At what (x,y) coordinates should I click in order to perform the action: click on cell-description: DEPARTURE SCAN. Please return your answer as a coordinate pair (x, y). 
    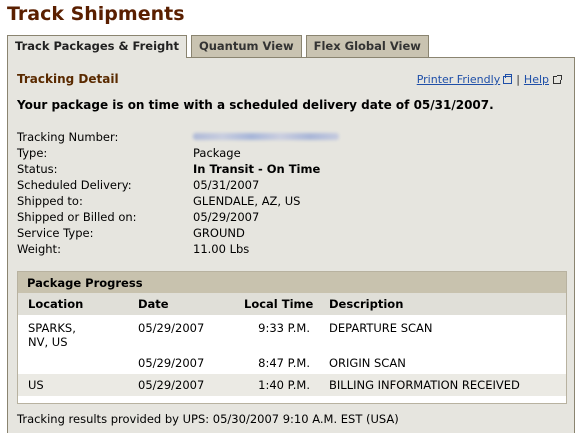
    Looking at the image, I should click on (381, 328).